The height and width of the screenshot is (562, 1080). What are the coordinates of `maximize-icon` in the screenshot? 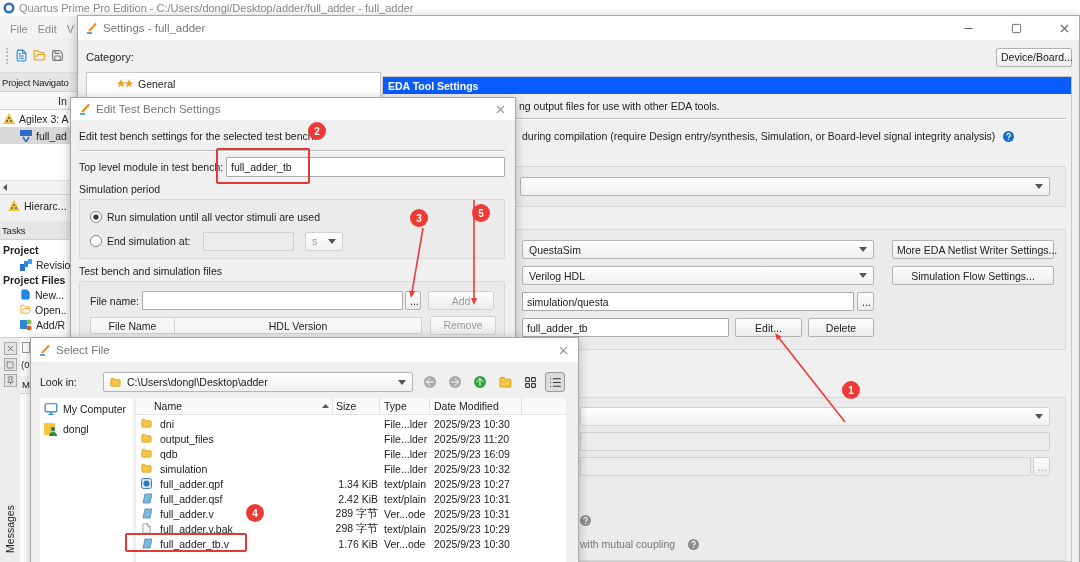 It's located at (1016, 28).